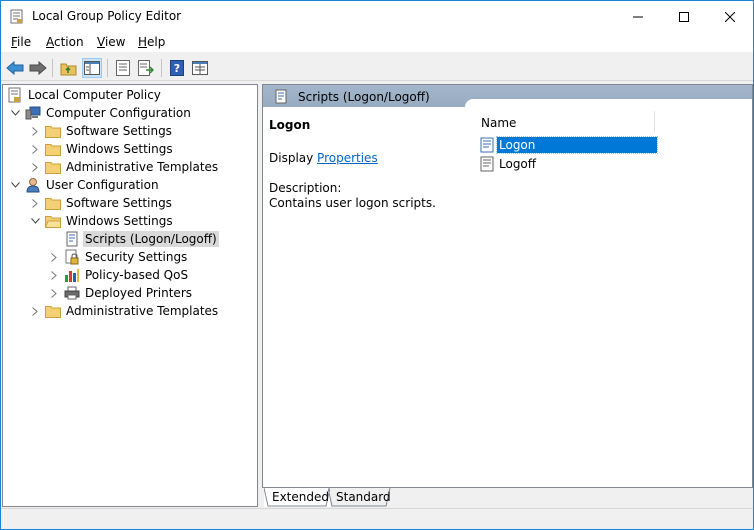 This screenshot has width=754, height=530. I want to click on properties-toolbar-button, so click(123, 68).